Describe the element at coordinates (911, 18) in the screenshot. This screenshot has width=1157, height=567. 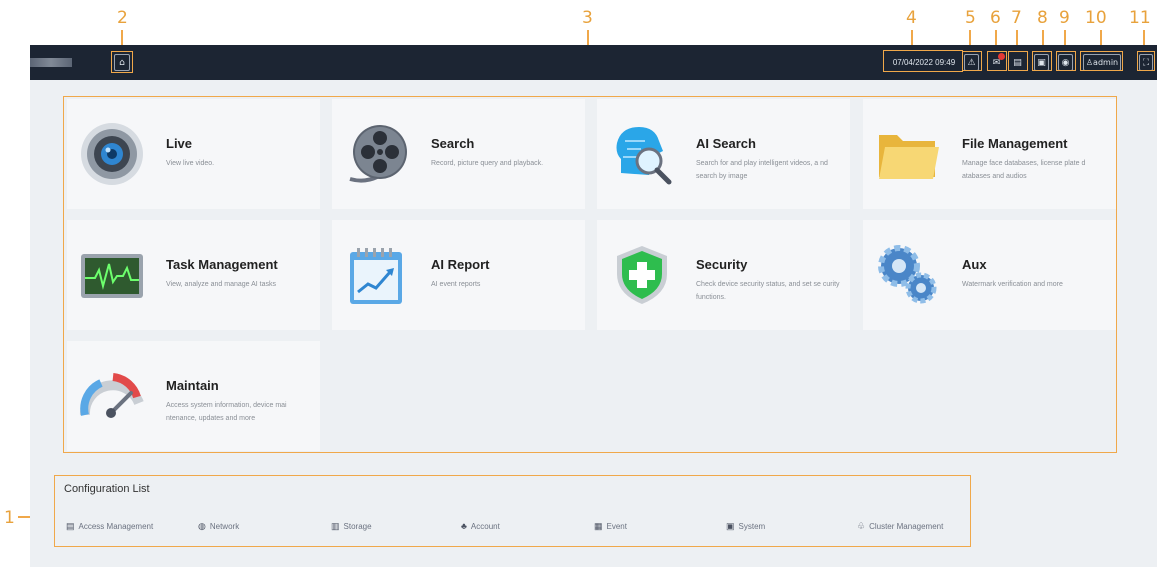
I see `callout-4: 4` at that location.